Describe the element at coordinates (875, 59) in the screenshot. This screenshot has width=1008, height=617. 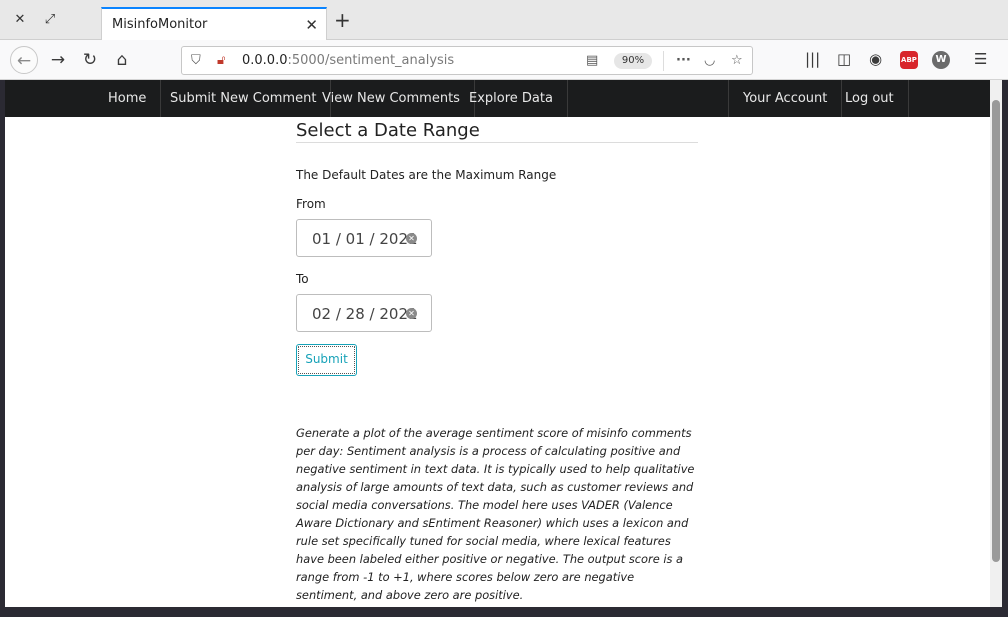
I see `account-icon: ◉` at that location.